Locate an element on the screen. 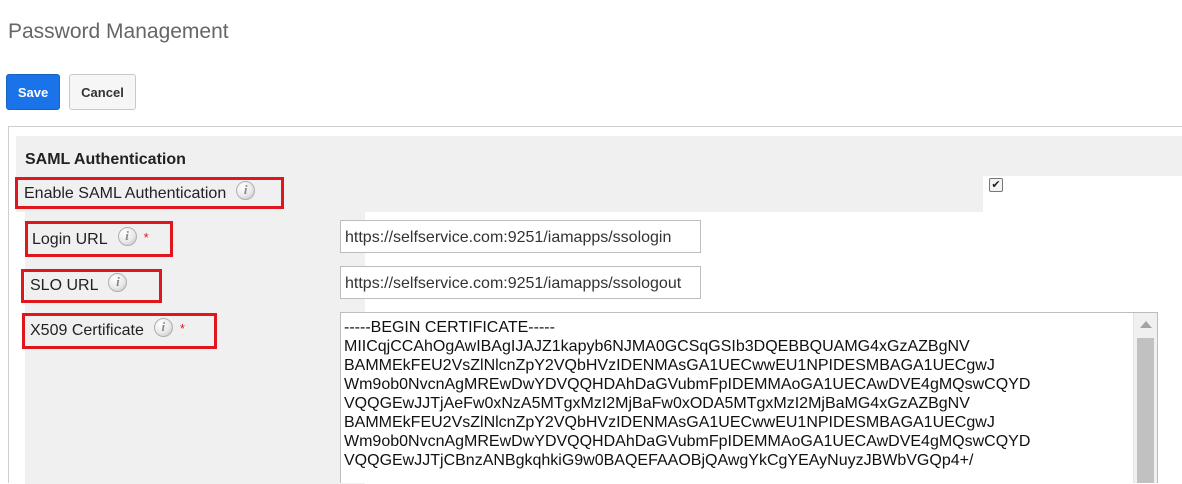 The height and width of the screenshot is (484, 1182). certificate-scrollbar is located at coordinates (1145, 398).